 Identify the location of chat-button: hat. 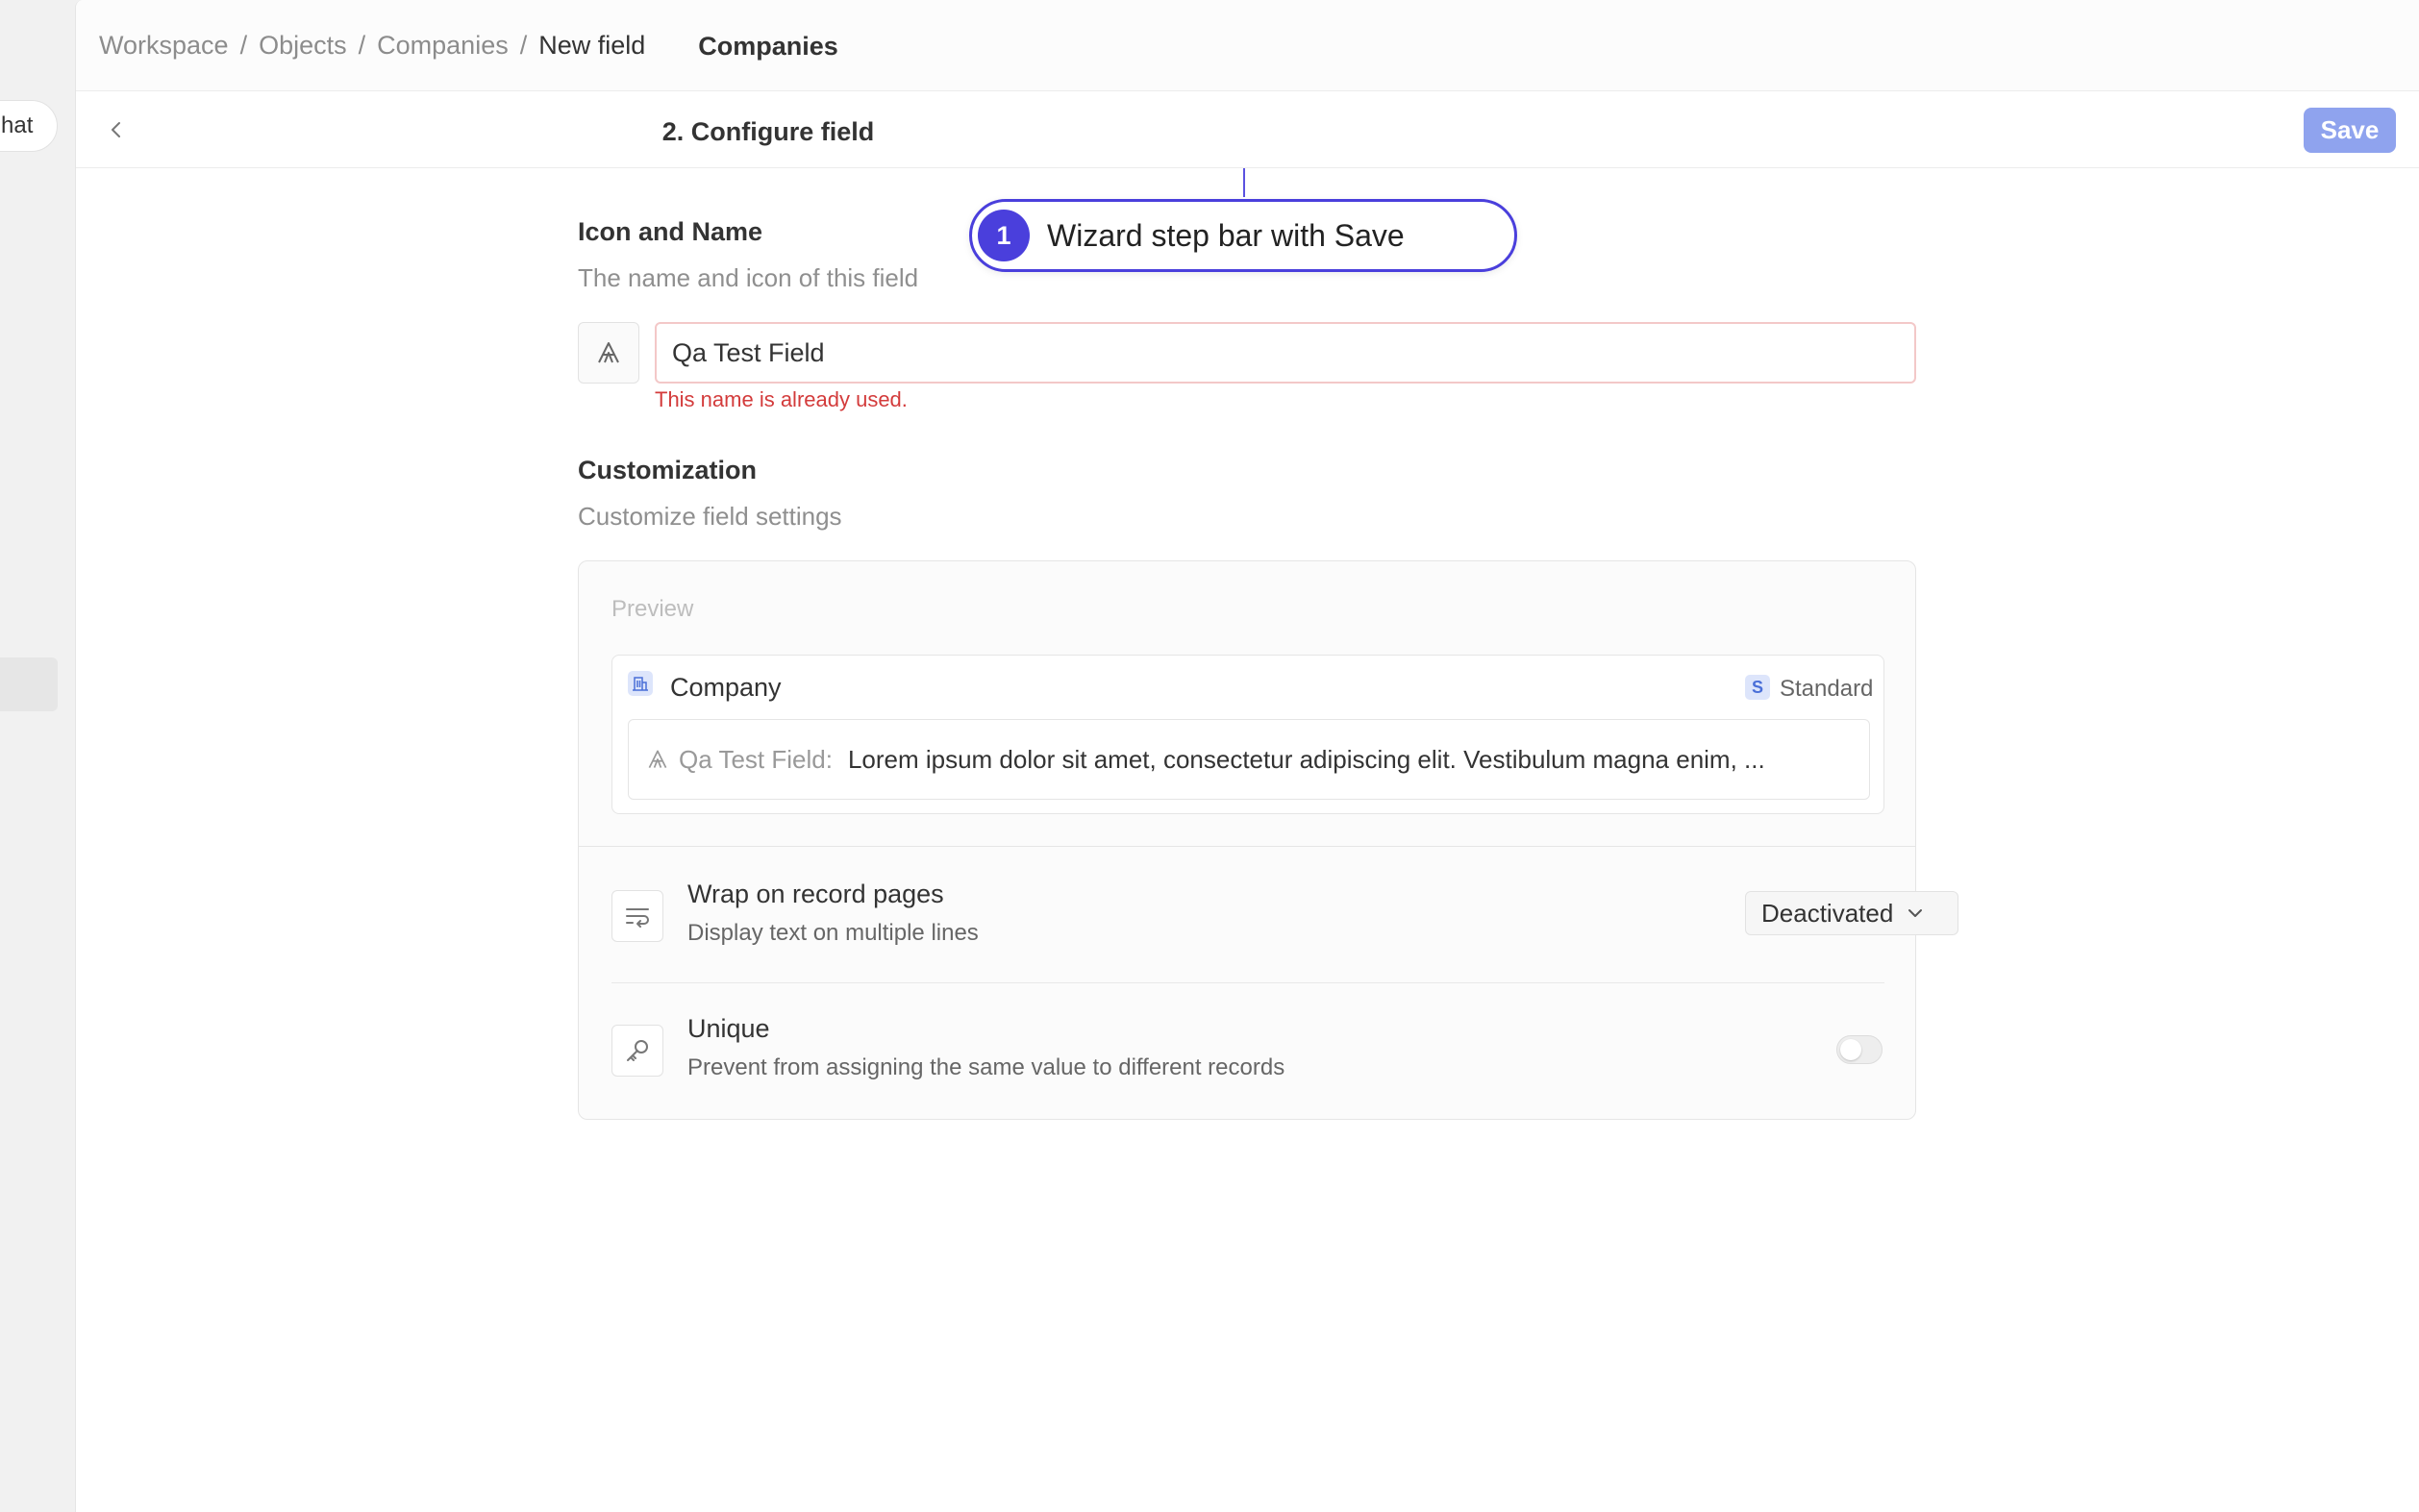
(29, 126).